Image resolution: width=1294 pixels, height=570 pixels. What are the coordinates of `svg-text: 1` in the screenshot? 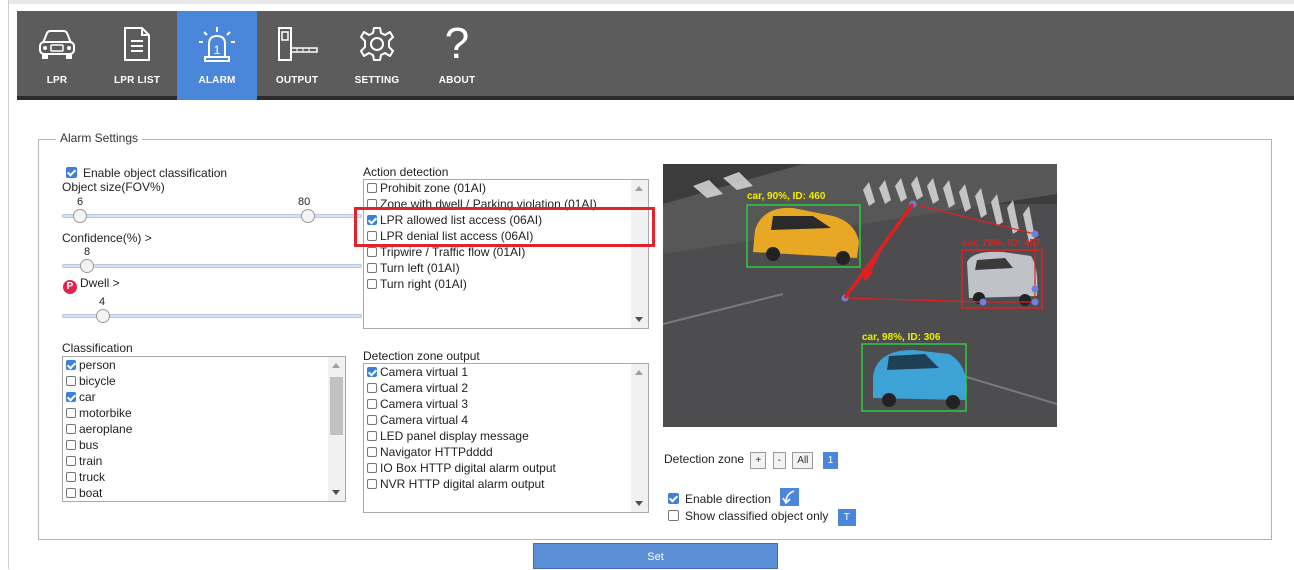 It's located at (217, 50).